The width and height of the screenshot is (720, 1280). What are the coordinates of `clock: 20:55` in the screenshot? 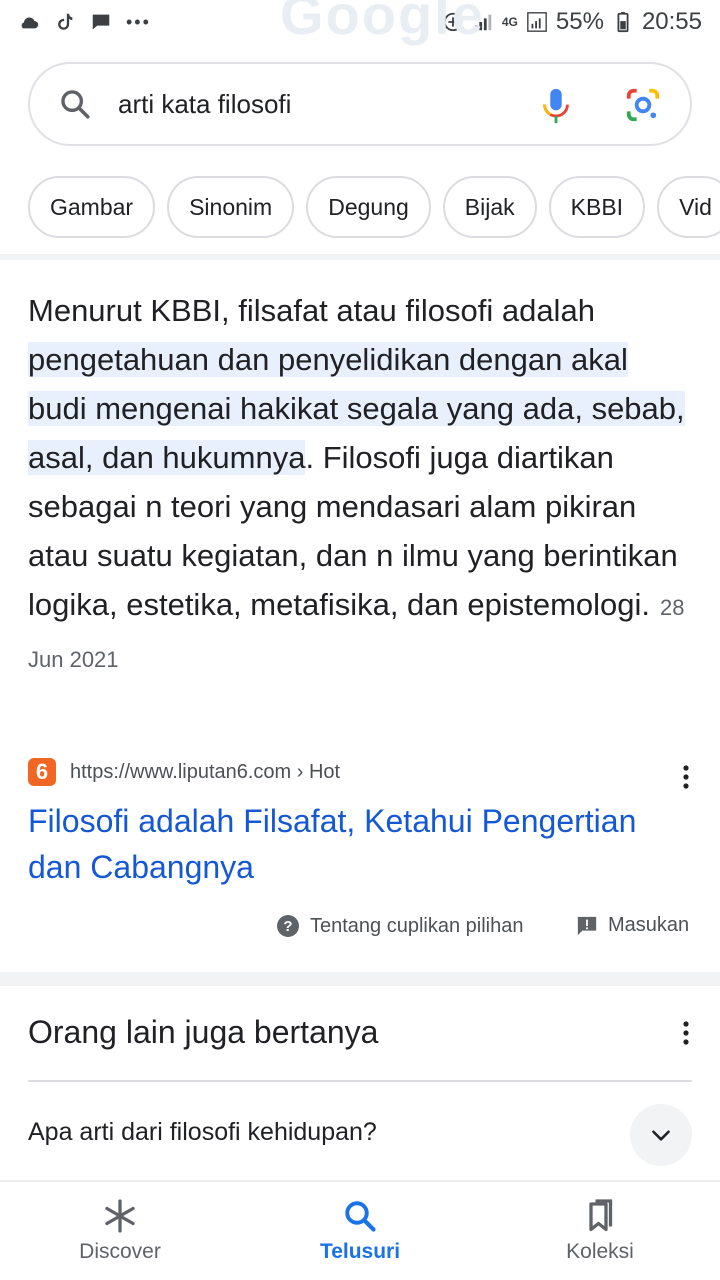 It's located at (671, 21).